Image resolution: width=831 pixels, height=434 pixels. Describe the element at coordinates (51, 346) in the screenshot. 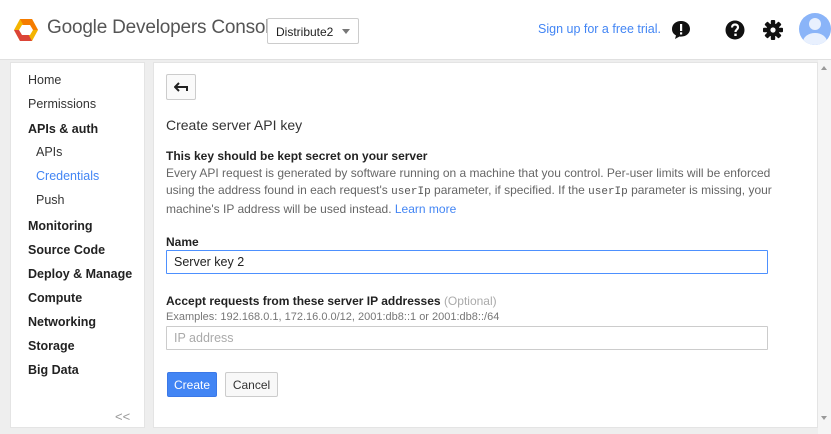

I see `sidebar-item-storage: Storage` at that location.